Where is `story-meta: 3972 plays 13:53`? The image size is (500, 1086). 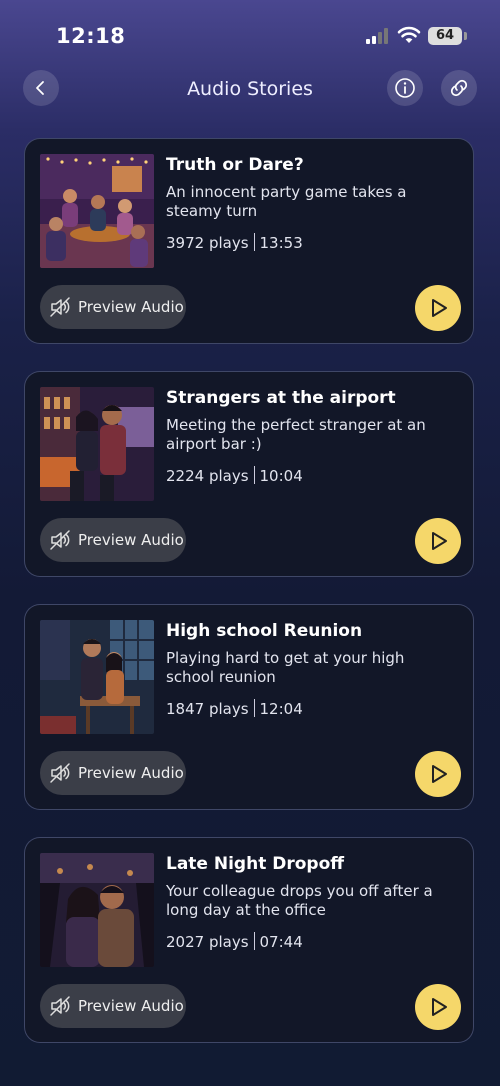 story-meta: 3972 plays 13:53 is located at coordinates (234, 242).